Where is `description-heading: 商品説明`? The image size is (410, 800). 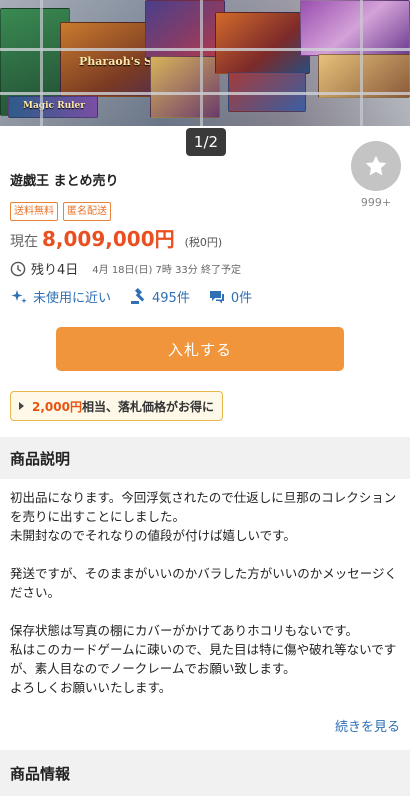
description-heading: 商品説明 is located at coordinates (205, 458).